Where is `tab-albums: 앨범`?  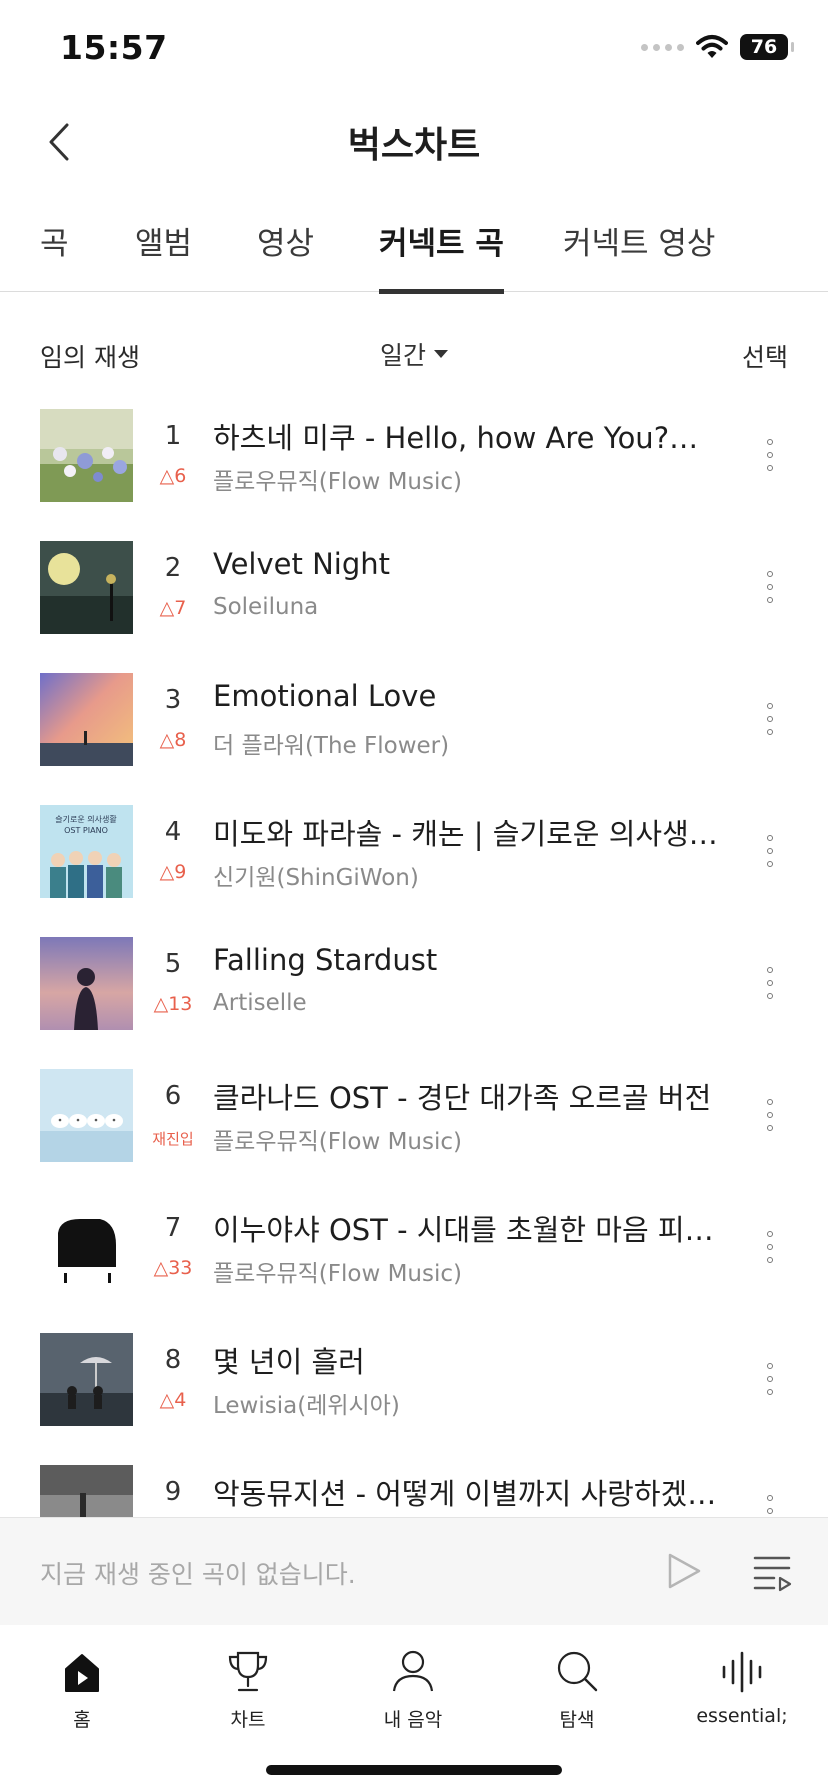
tab-albums: 앨범 is located at coordinates (163, 255).